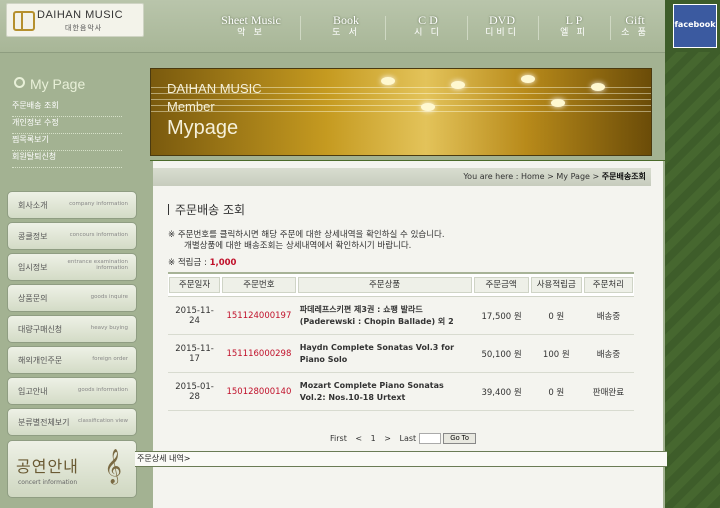 This screenshot has height=508, width=720. I want to click on nav-label-ko: 도 서, so click(346, 32).